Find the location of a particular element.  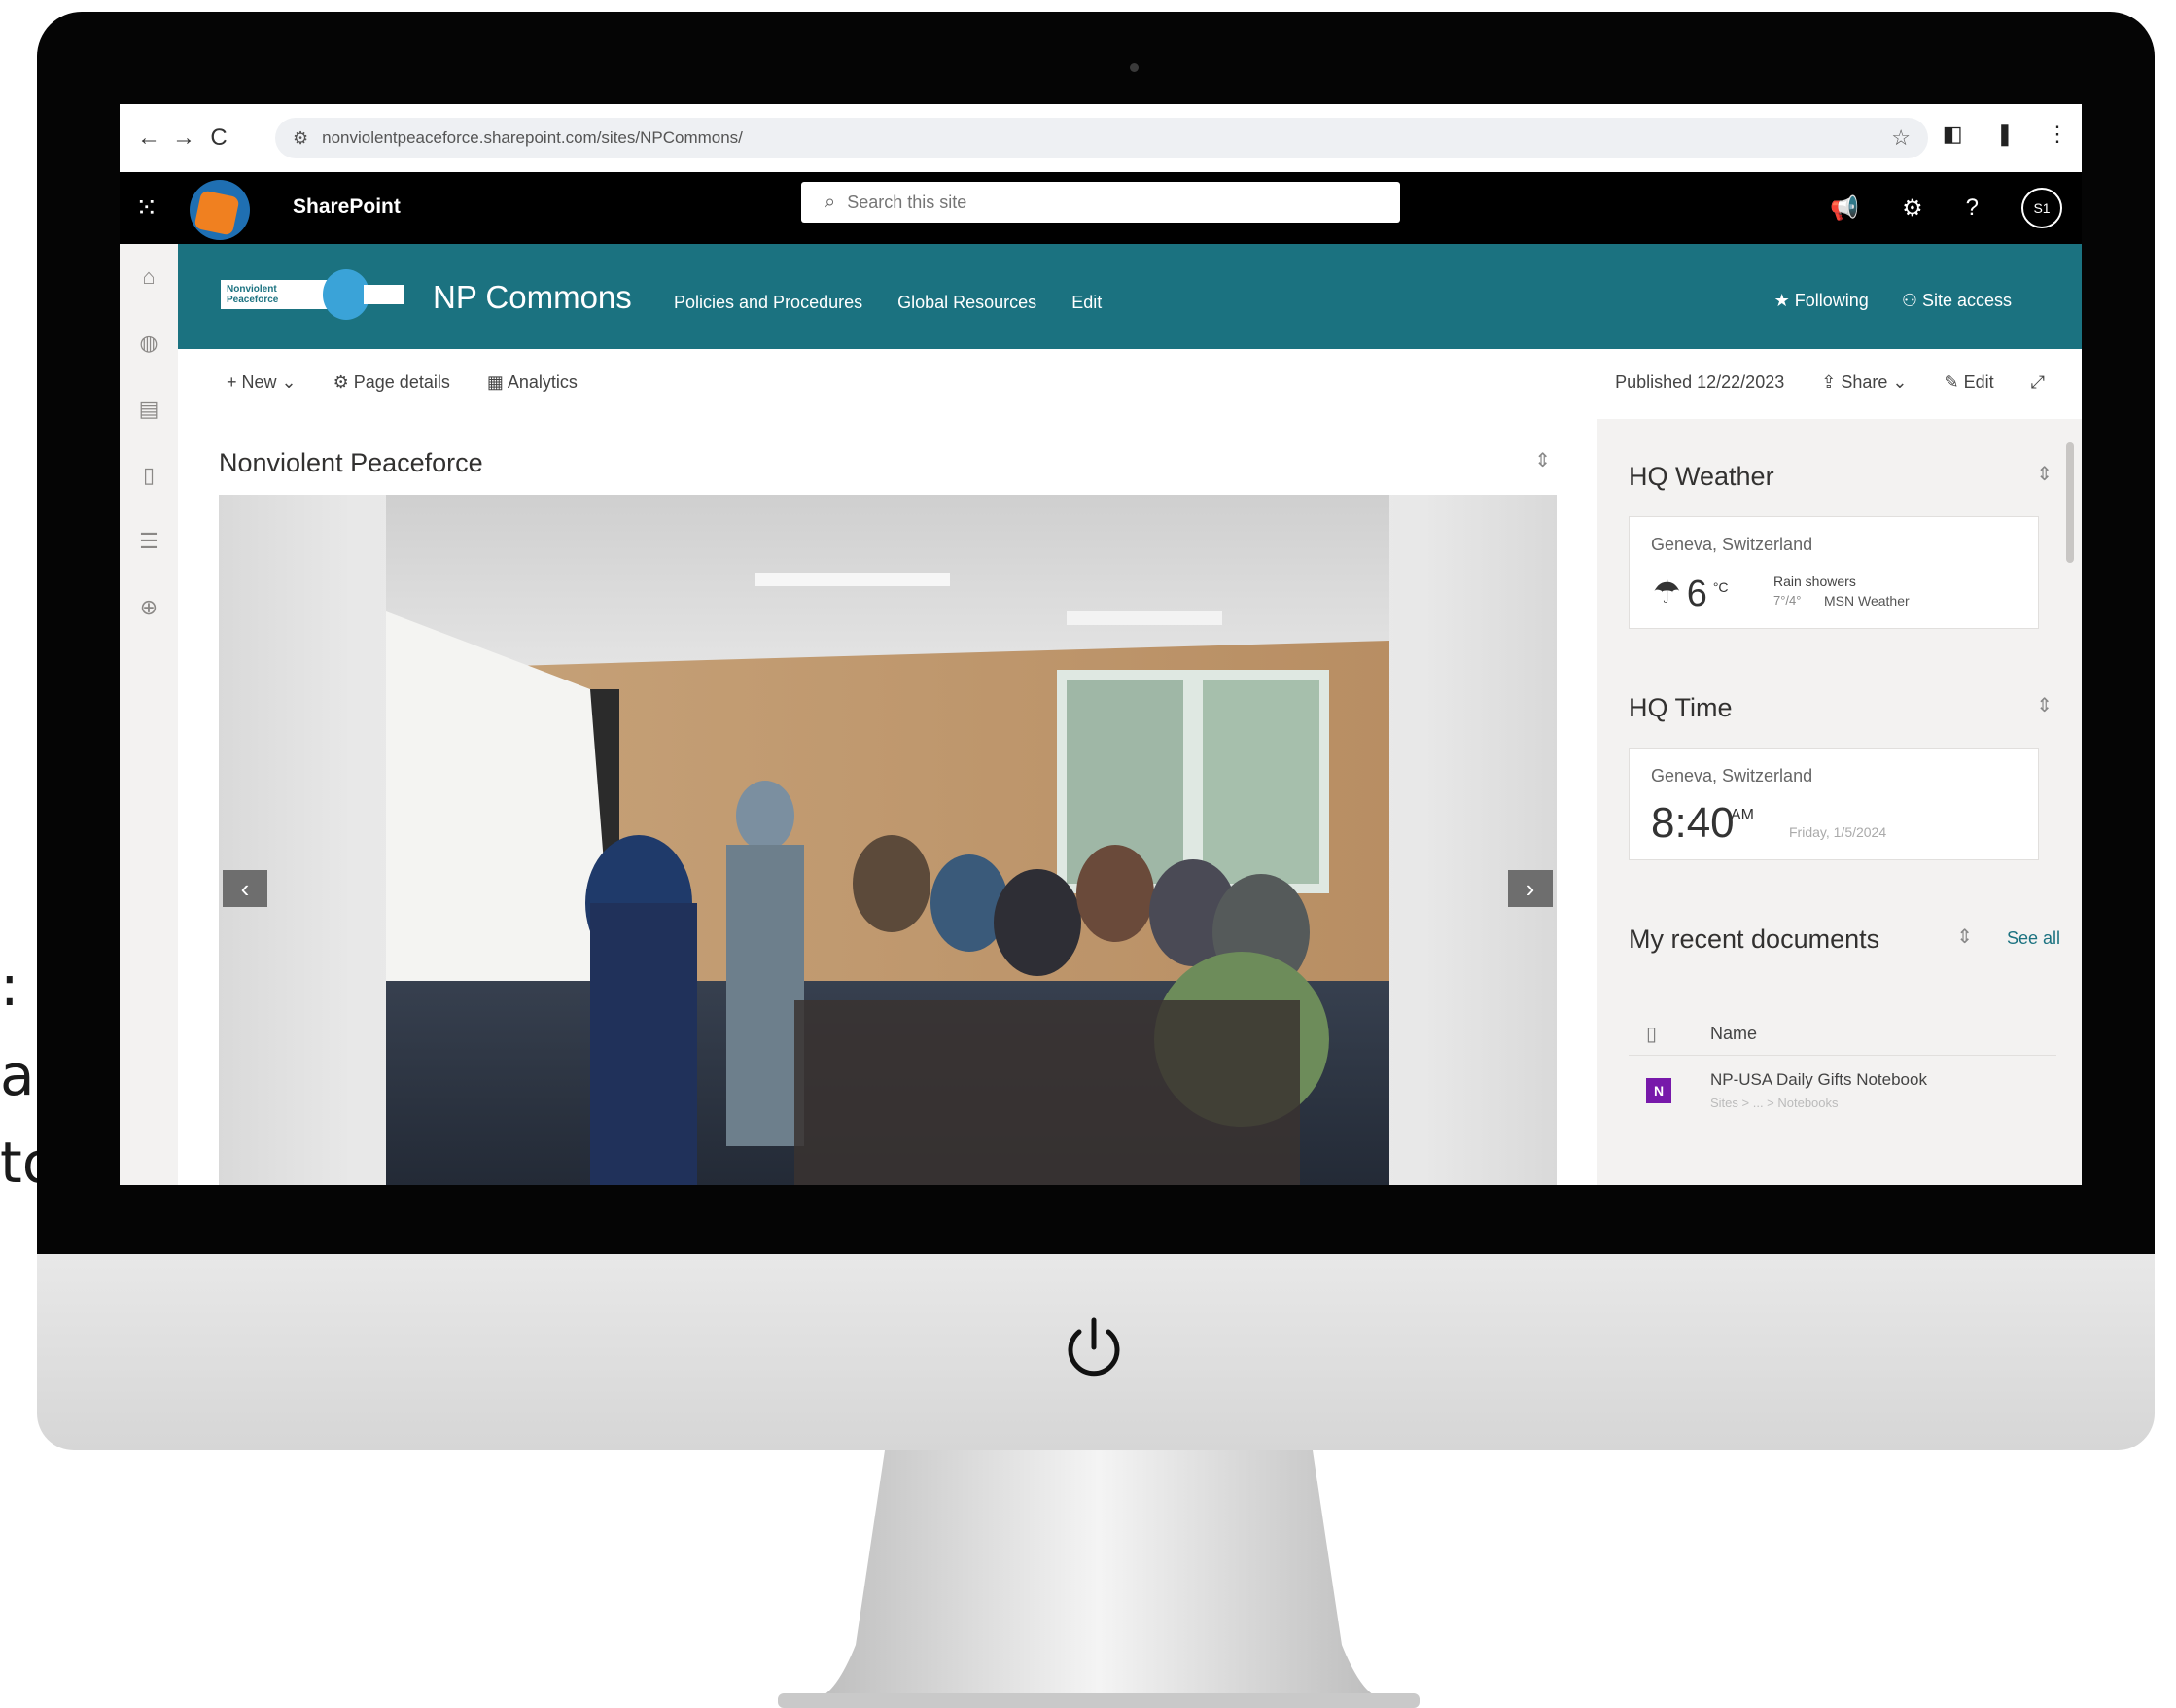

megaphone-icon: 📢 is located at coordinates (1845, 209).